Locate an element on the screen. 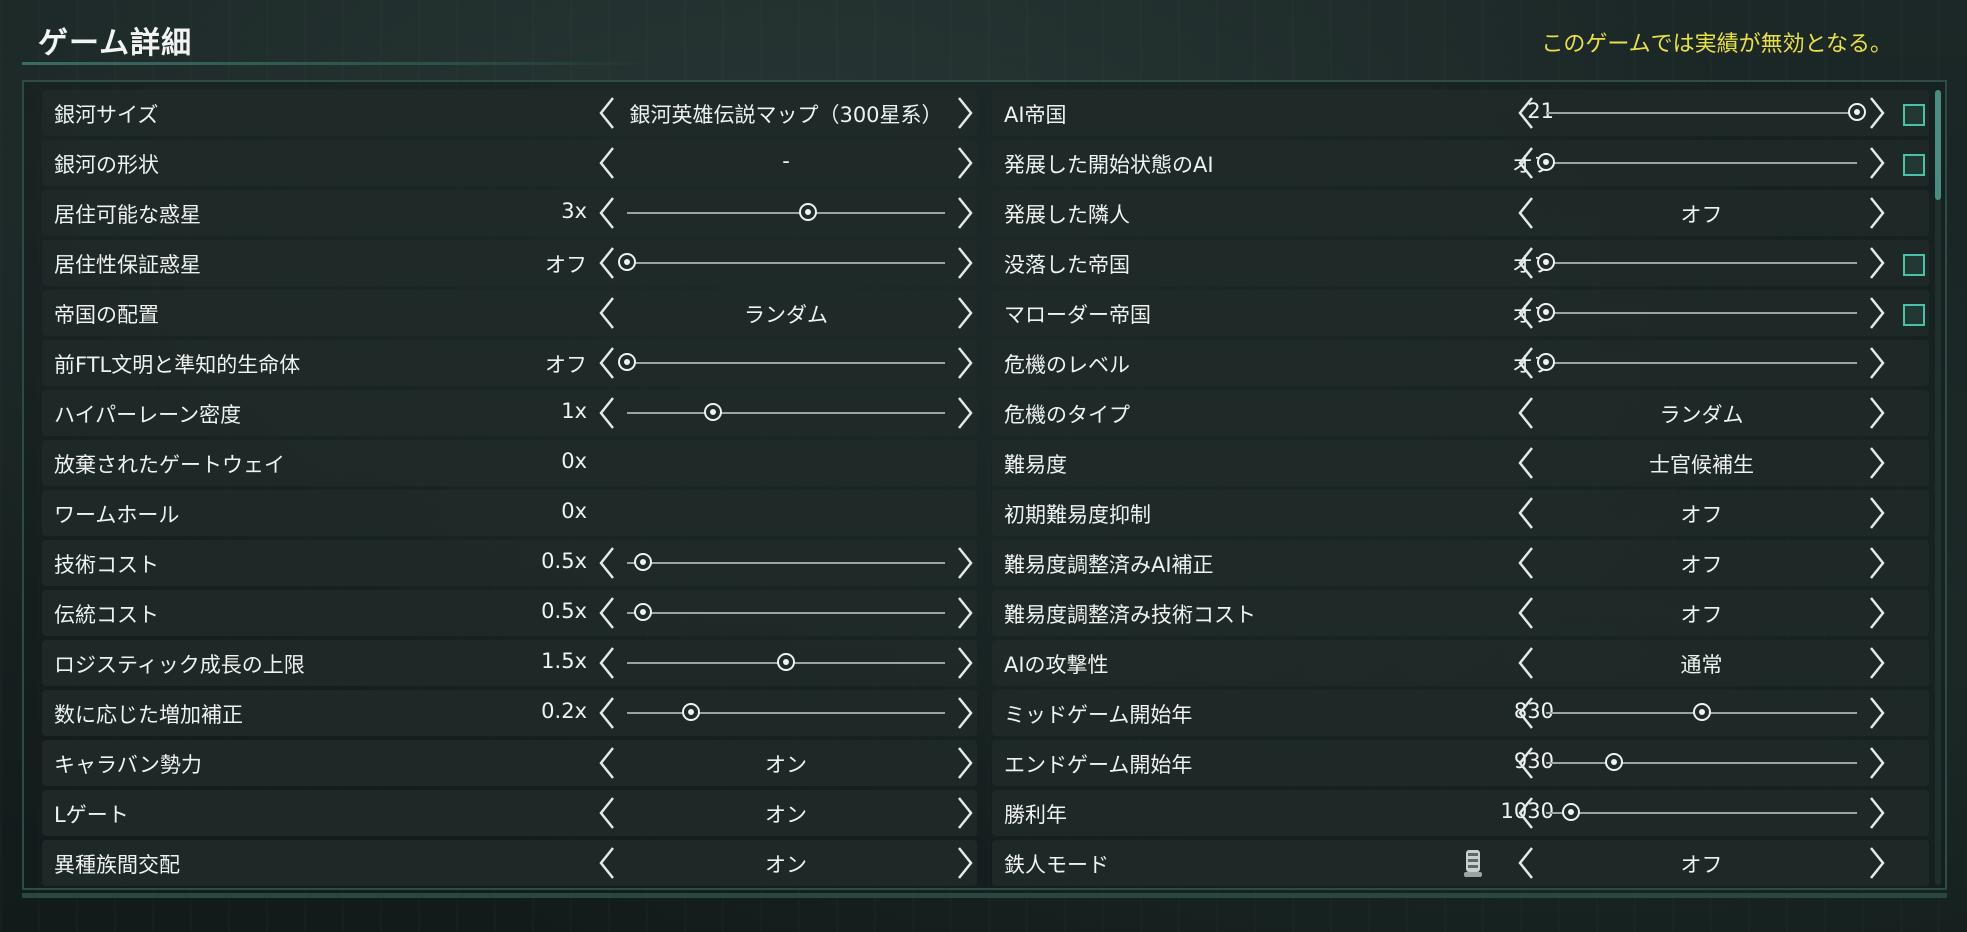 This screenshot has height=932, width=1967. setting-selector: 通常 is located at coordinates (1701, 663).